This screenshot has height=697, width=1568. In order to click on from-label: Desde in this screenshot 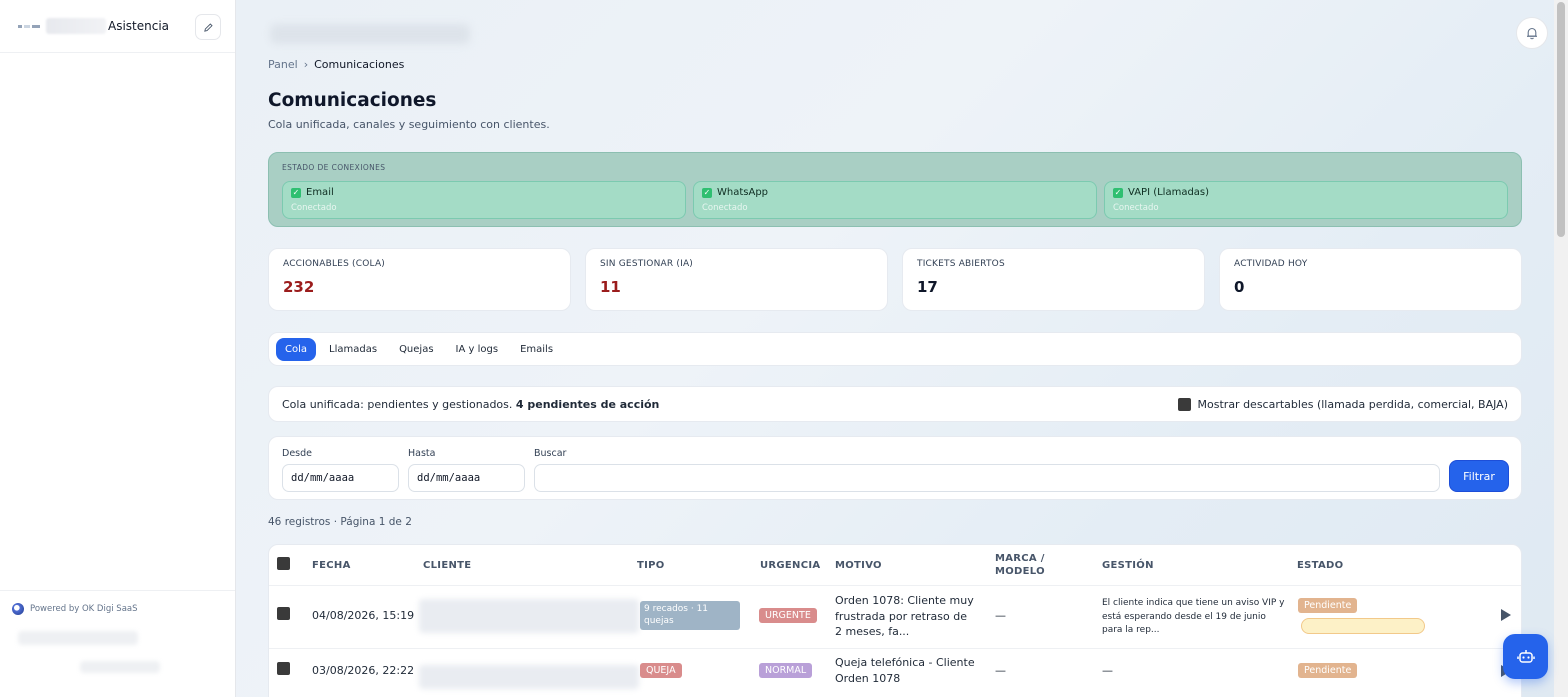, I will do `click(297, 453)`.